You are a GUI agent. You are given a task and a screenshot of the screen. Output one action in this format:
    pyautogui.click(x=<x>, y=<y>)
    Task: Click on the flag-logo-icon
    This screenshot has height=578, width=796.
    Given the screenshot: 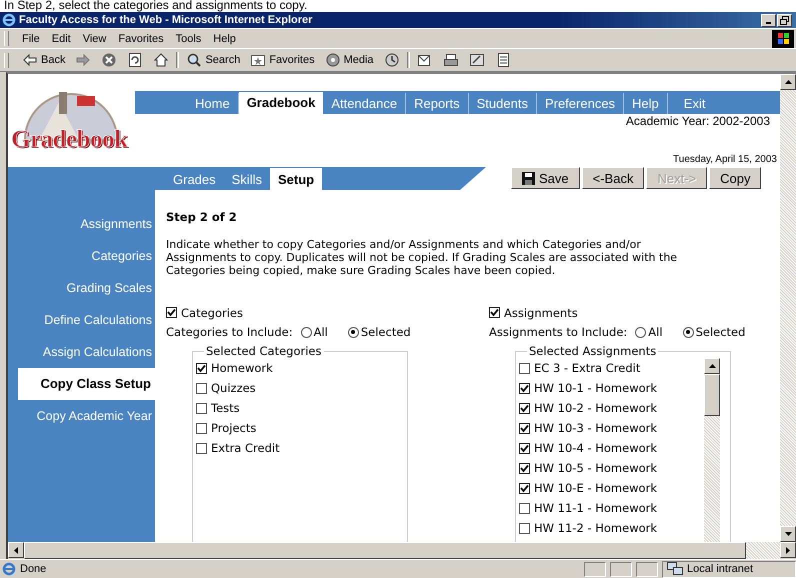 What is the action you would take?
    pyautogui.click(x=783, y=39)
    